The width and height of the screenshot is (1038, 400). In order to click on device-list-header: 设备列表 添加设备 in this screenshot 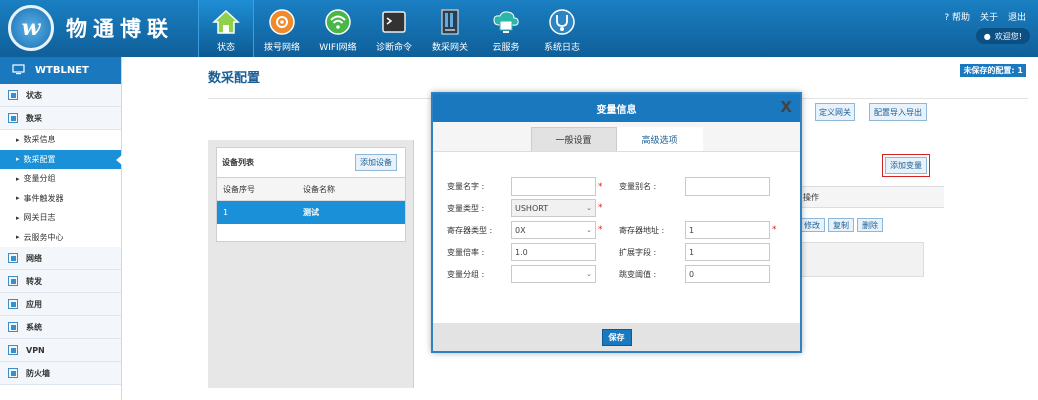, I will do `click(311, 163)`.